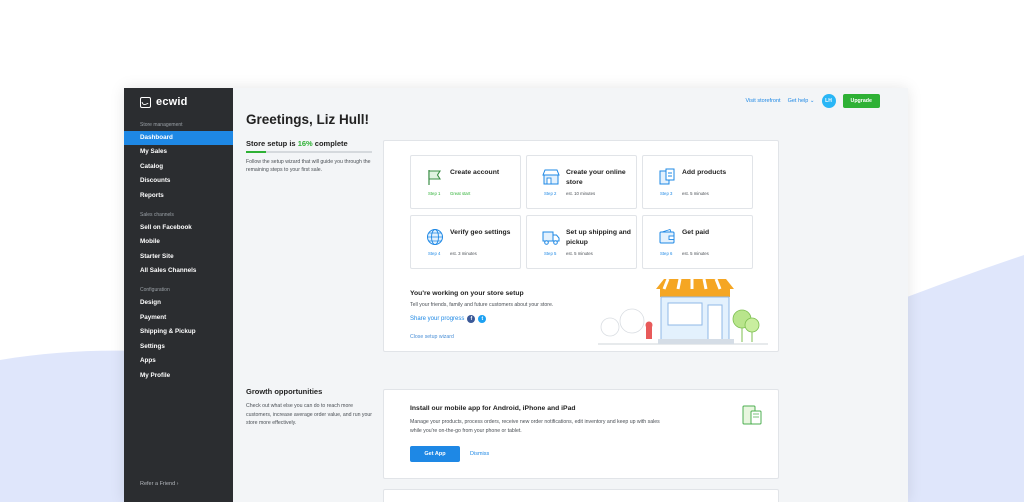 The height and width of the screenshot is (502, 1024). Describe the element at coordinates (550, 193) in the screenshot. I see `step-number: Step 2` at that location.